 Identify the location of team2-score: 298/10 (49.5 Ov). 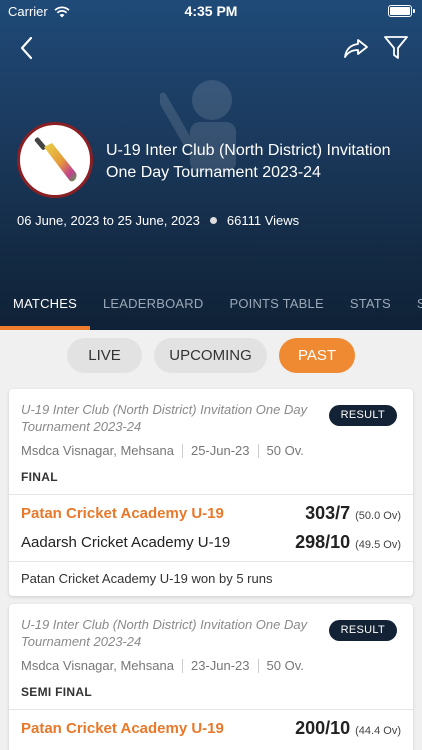
(348, 542).